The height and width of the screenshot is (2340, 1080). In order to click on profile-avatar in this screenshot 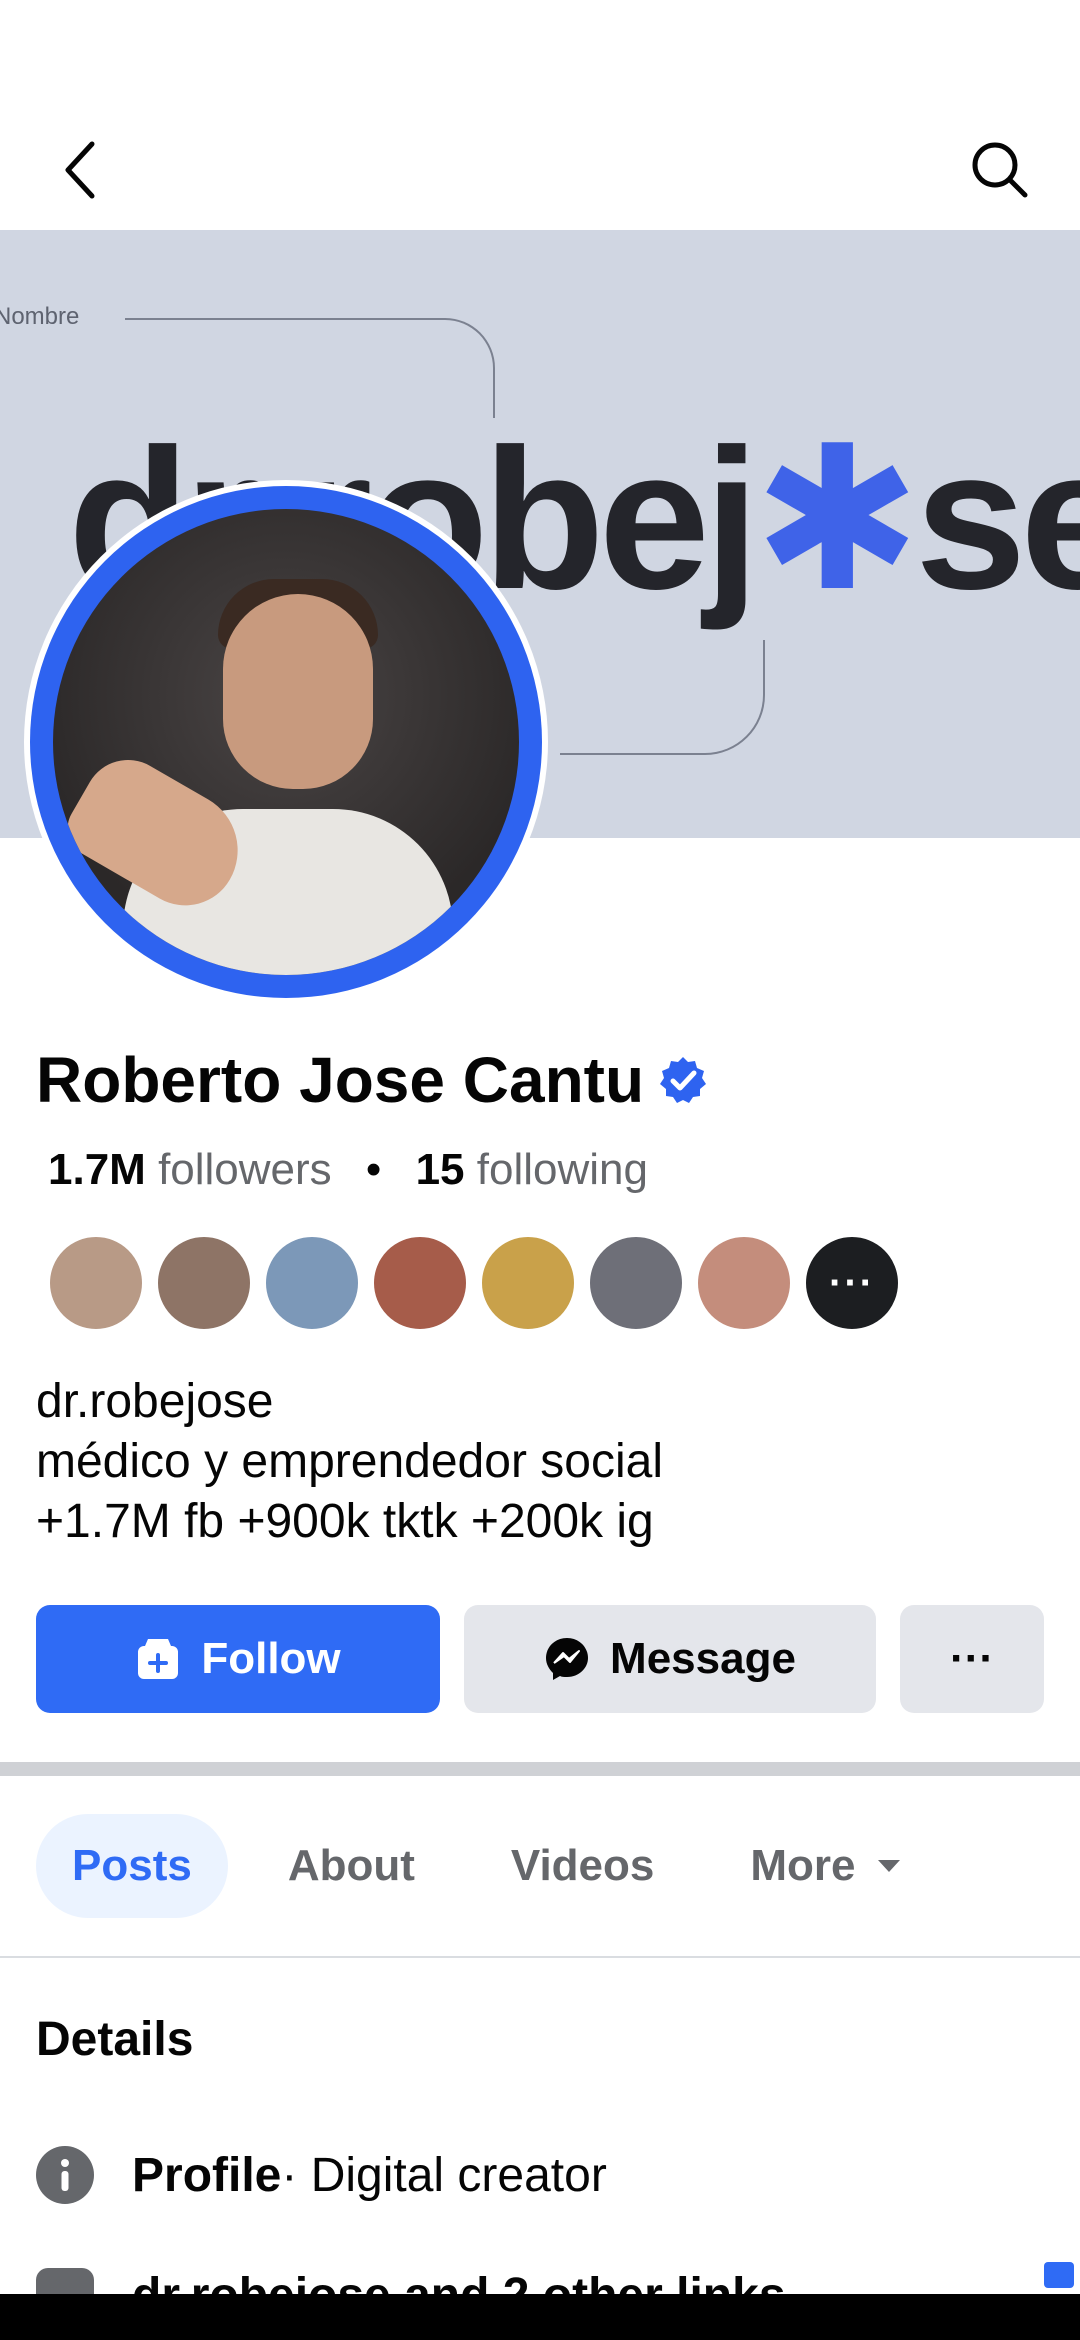, I will do `click(286, 742)`.